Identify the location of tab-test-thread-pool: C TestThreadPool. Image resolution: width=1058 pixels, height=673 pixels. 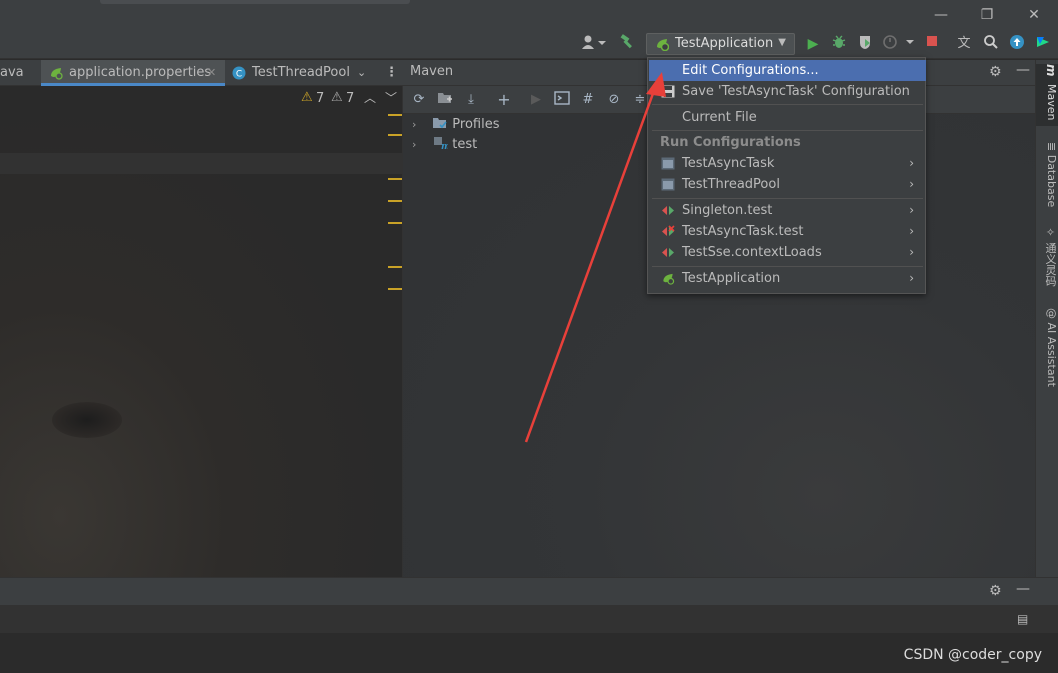
(290, 73).